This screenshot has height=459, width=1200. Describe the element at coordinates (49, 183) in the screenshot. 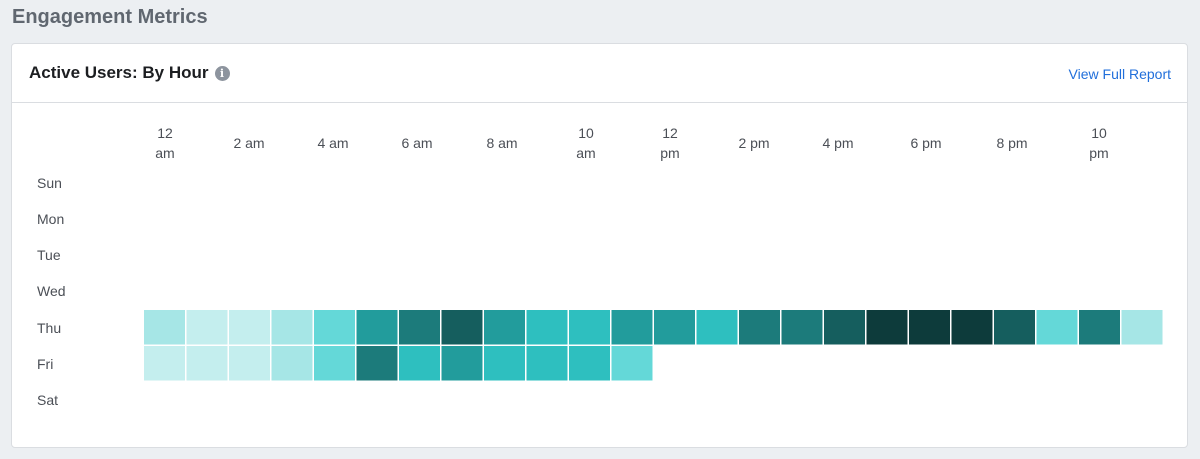

I see `day-label: Sun` at that location.